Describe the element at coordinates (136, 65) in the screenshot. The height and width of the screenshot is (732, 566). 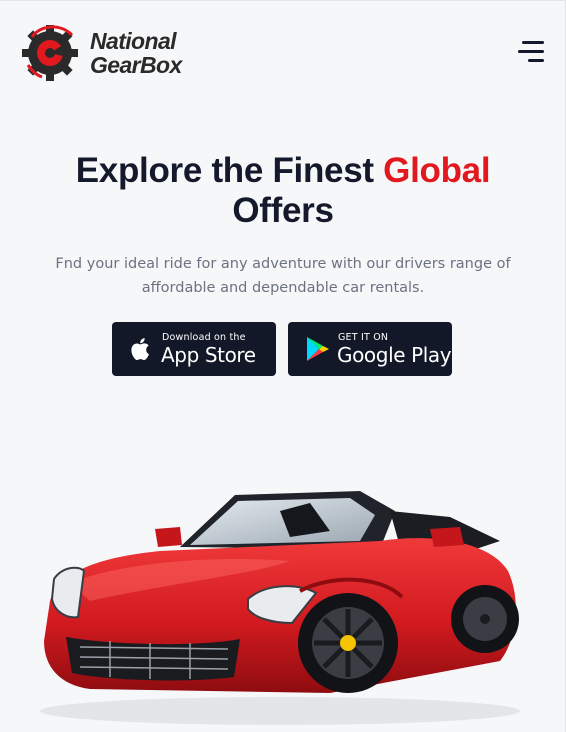
I see `brand-line2: GearBox` at that location.